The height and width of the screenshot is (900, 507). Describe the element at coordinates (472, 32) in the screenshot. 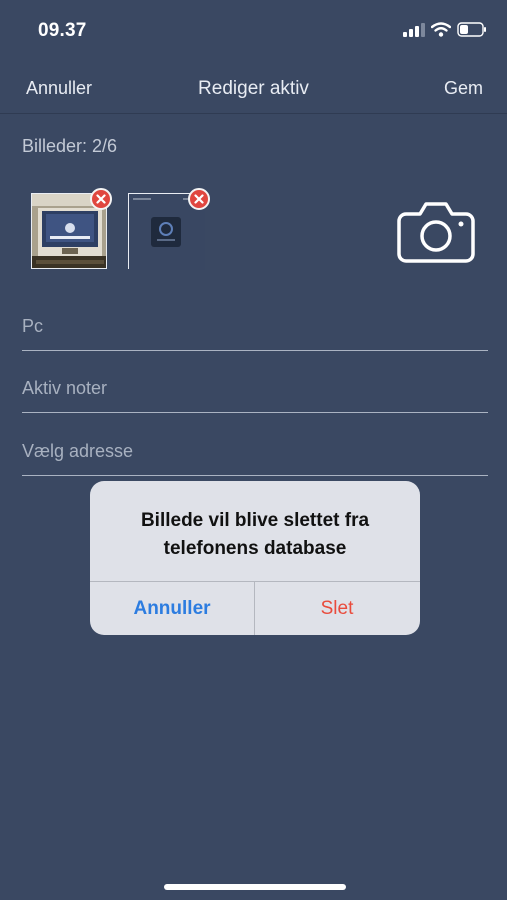

I see `battery-icon` at that location.